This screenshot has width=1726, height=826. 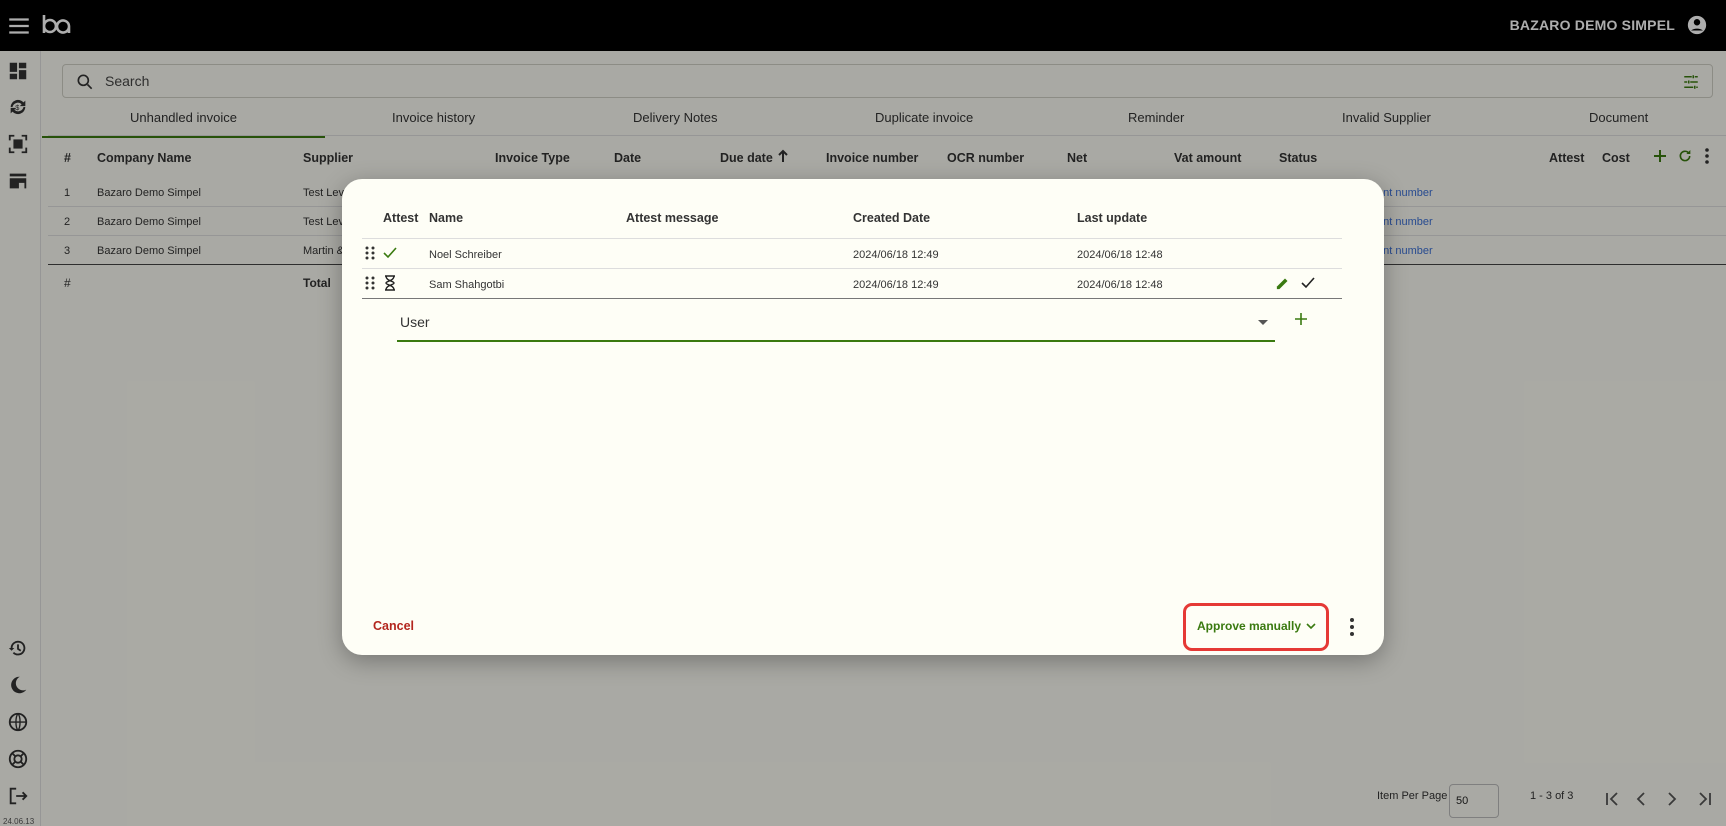 What do you see at coordinates (1263, 322) in the screenshot?
I see `dropdown-arrow-icon` at bounding box center [1263, 322].